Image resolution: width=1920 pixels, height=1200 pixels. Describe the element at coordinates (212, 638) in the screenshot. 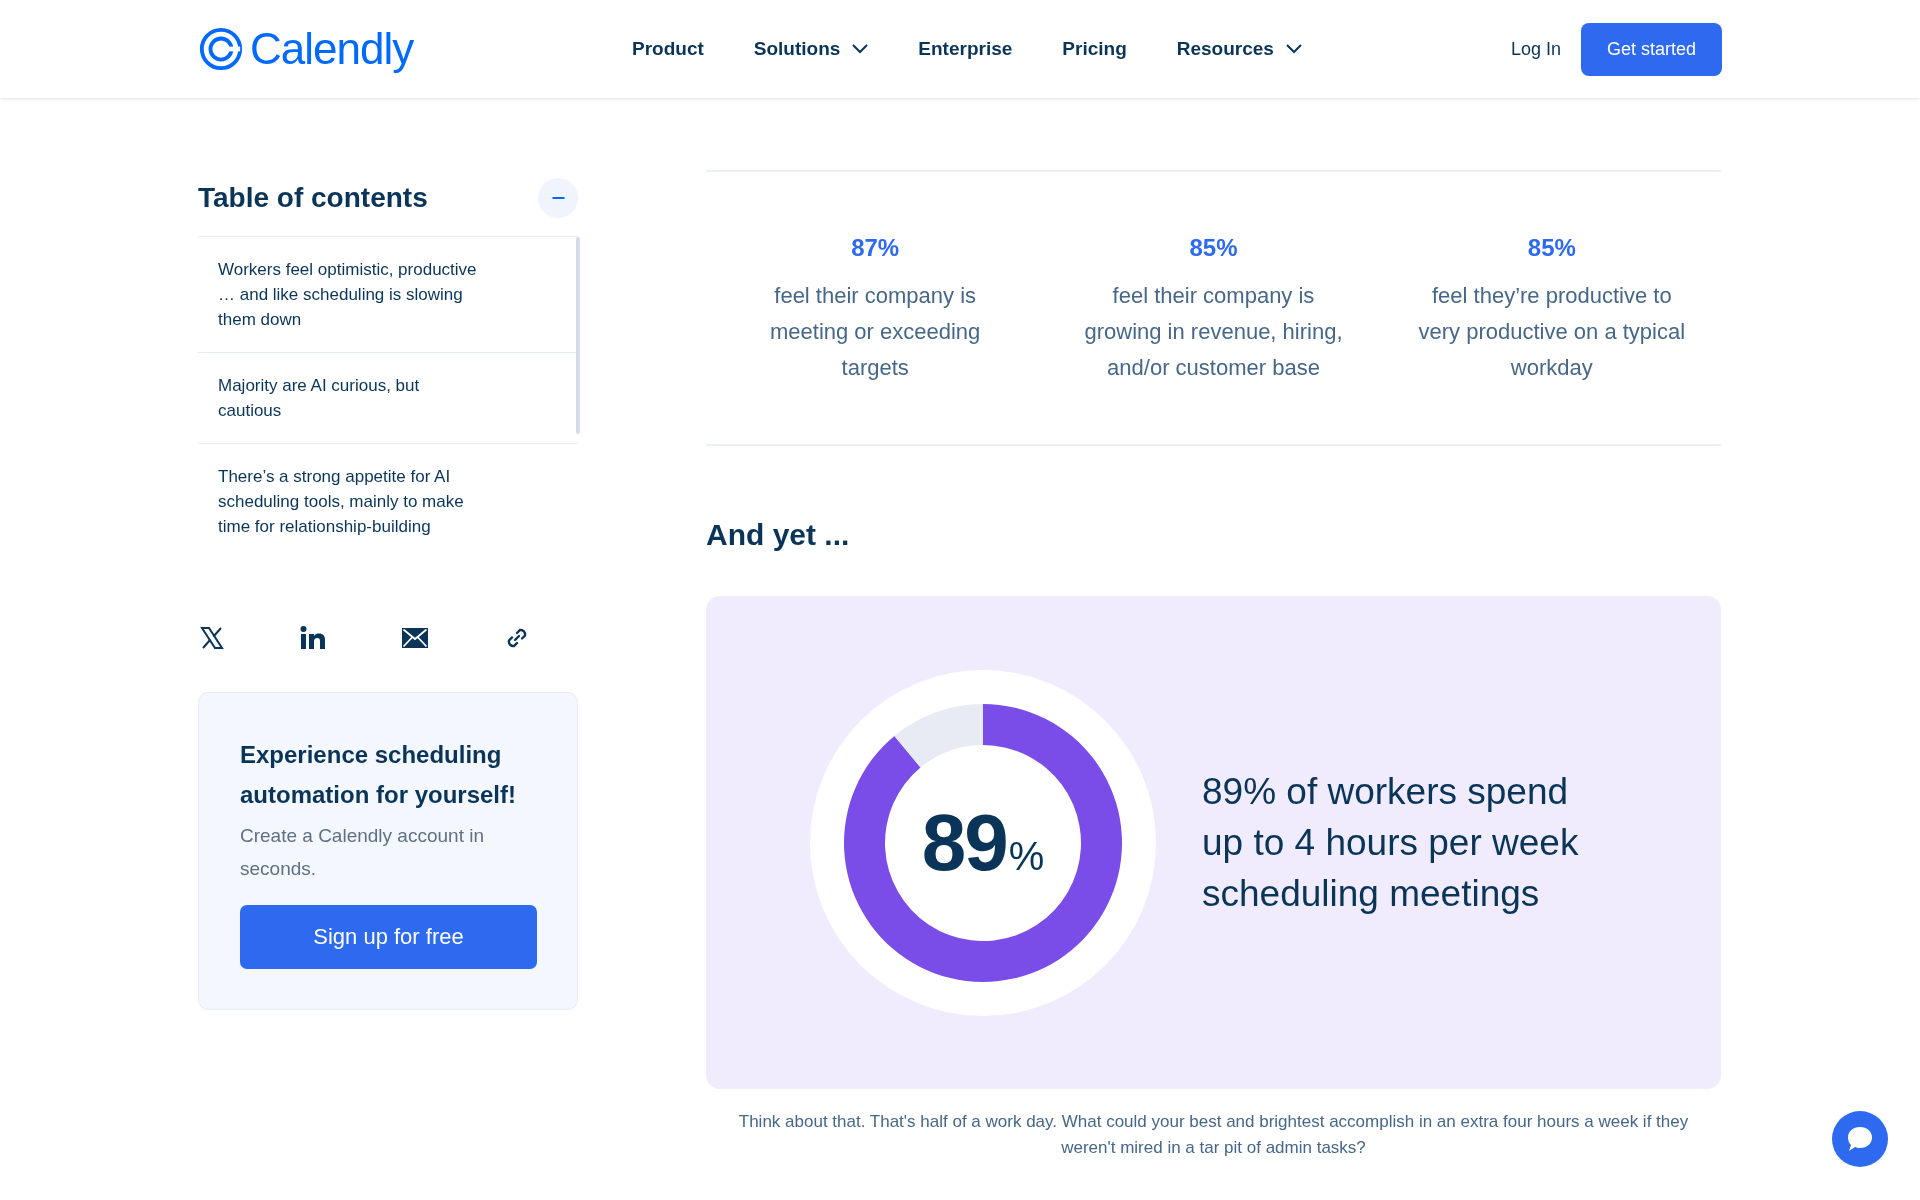

I see `x-icon` at that location.